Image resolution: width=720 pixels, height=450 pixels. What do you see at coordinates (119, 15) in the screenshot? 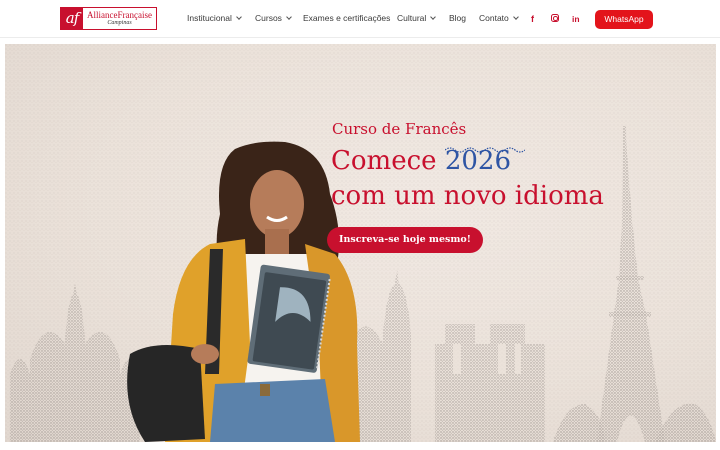
I see `logo-name: AllianceFrançaise` at bounding box center [119, 15].